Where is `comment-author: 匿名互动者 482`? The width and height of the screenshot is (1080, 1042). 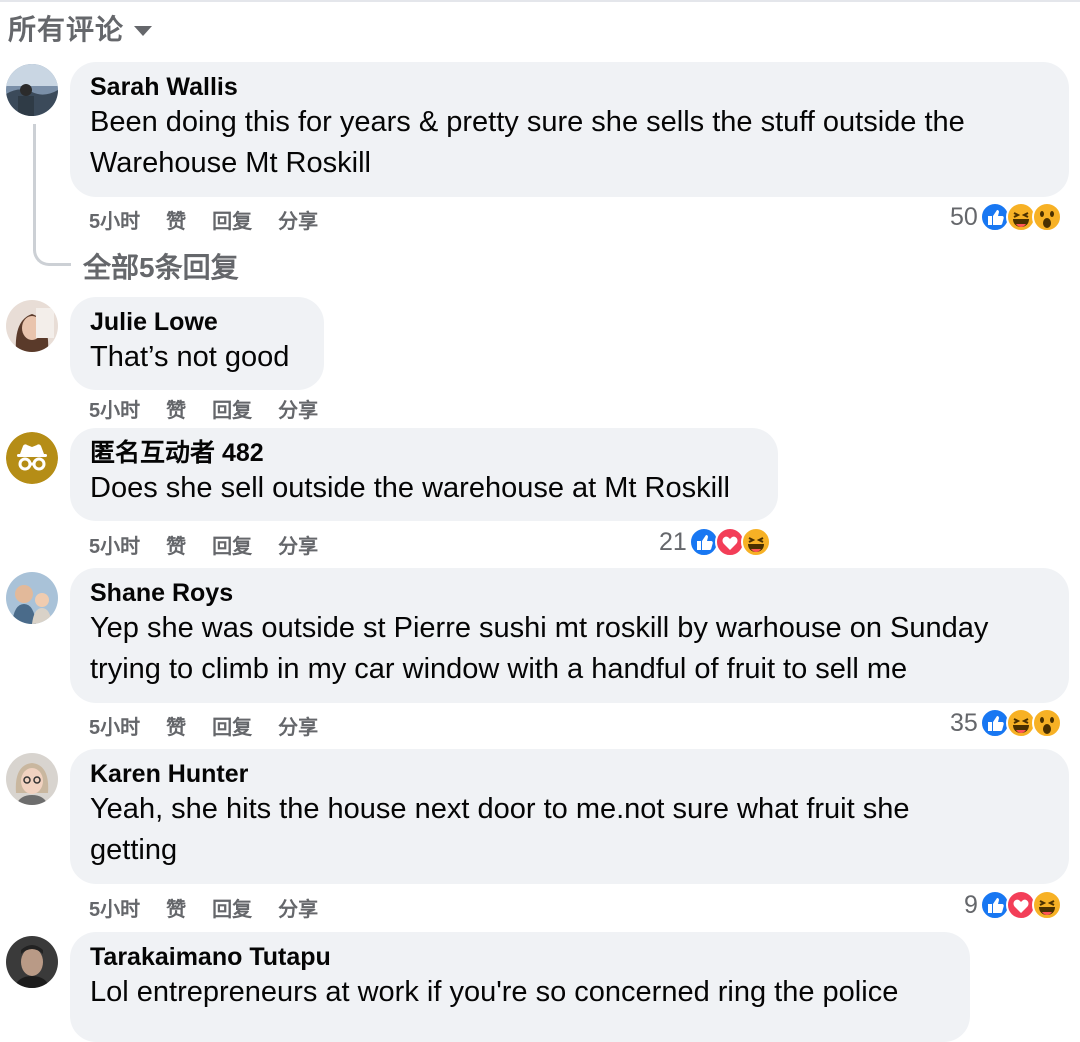
comment-author: 匿名互动者 482 is located at coordinates (424, 453).